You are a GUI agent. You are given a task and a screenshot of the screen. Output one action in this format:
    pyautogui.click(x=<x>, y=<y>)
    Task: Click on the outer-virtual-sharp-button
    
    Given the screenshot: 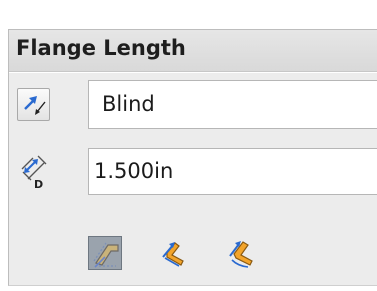 What is the action you would take?
    pyautogui.click(x=105, y=253)
    